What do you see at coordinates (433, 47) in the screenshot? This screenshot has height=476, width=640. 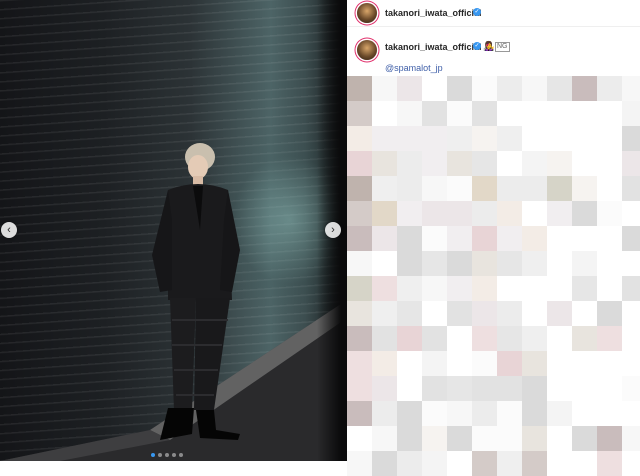 I see `caption-username: takanori_iwata_official` at bounding box center [433, 47].